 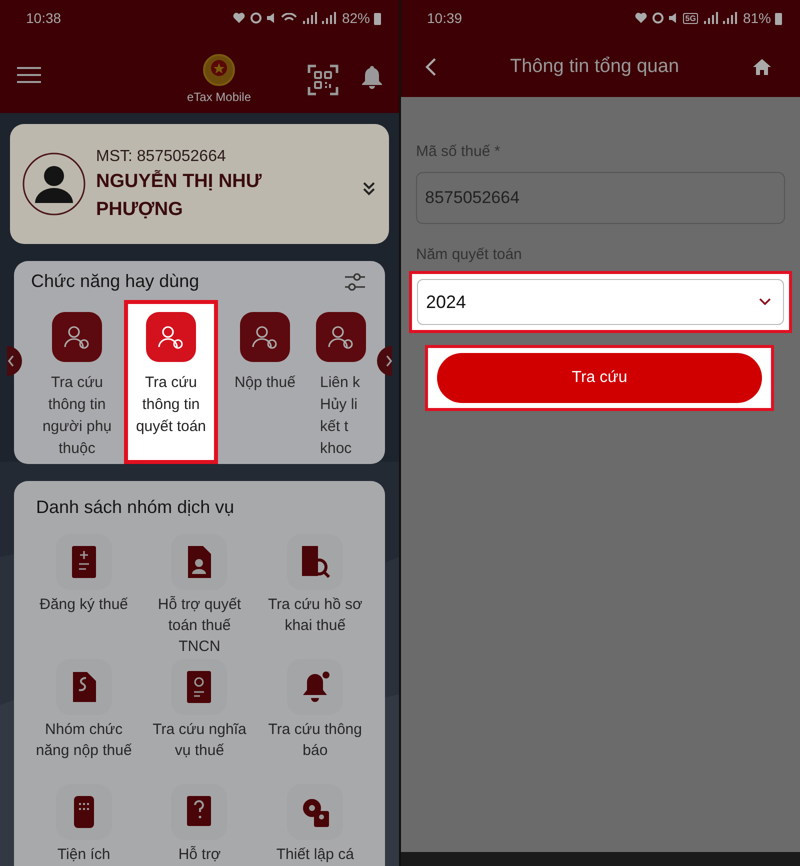 I want to click on service-label: Thiết lập cá, so click(x=315, y=855).